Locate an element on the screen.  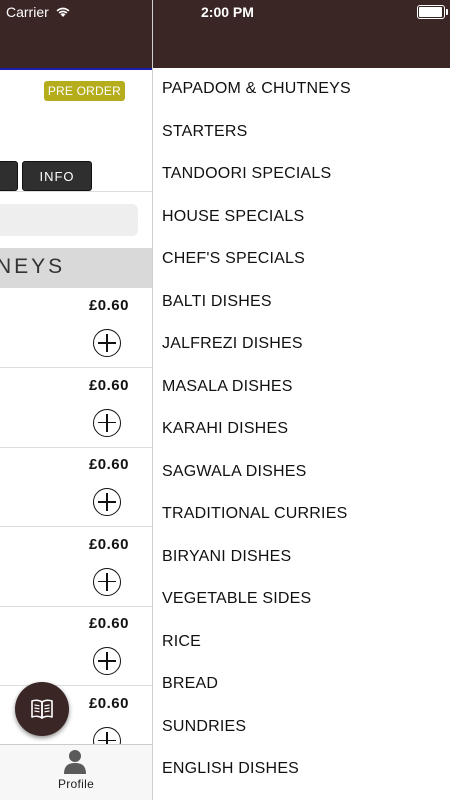
category-item: TANDOORI SPECIALS is located at coordinates (301, 174).